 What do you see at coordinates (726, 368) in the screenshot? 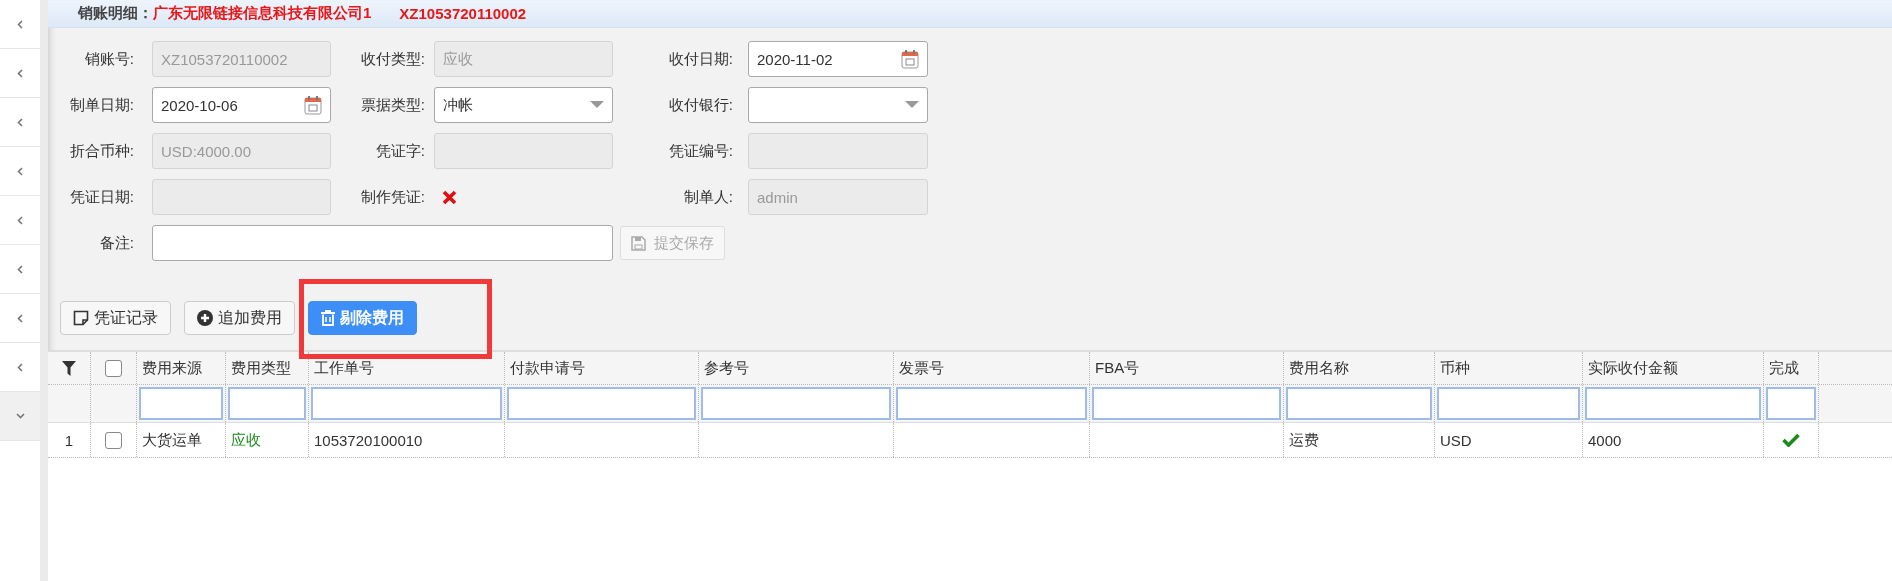
I see `column-header: 参考号` at bounding box center [726, 368].